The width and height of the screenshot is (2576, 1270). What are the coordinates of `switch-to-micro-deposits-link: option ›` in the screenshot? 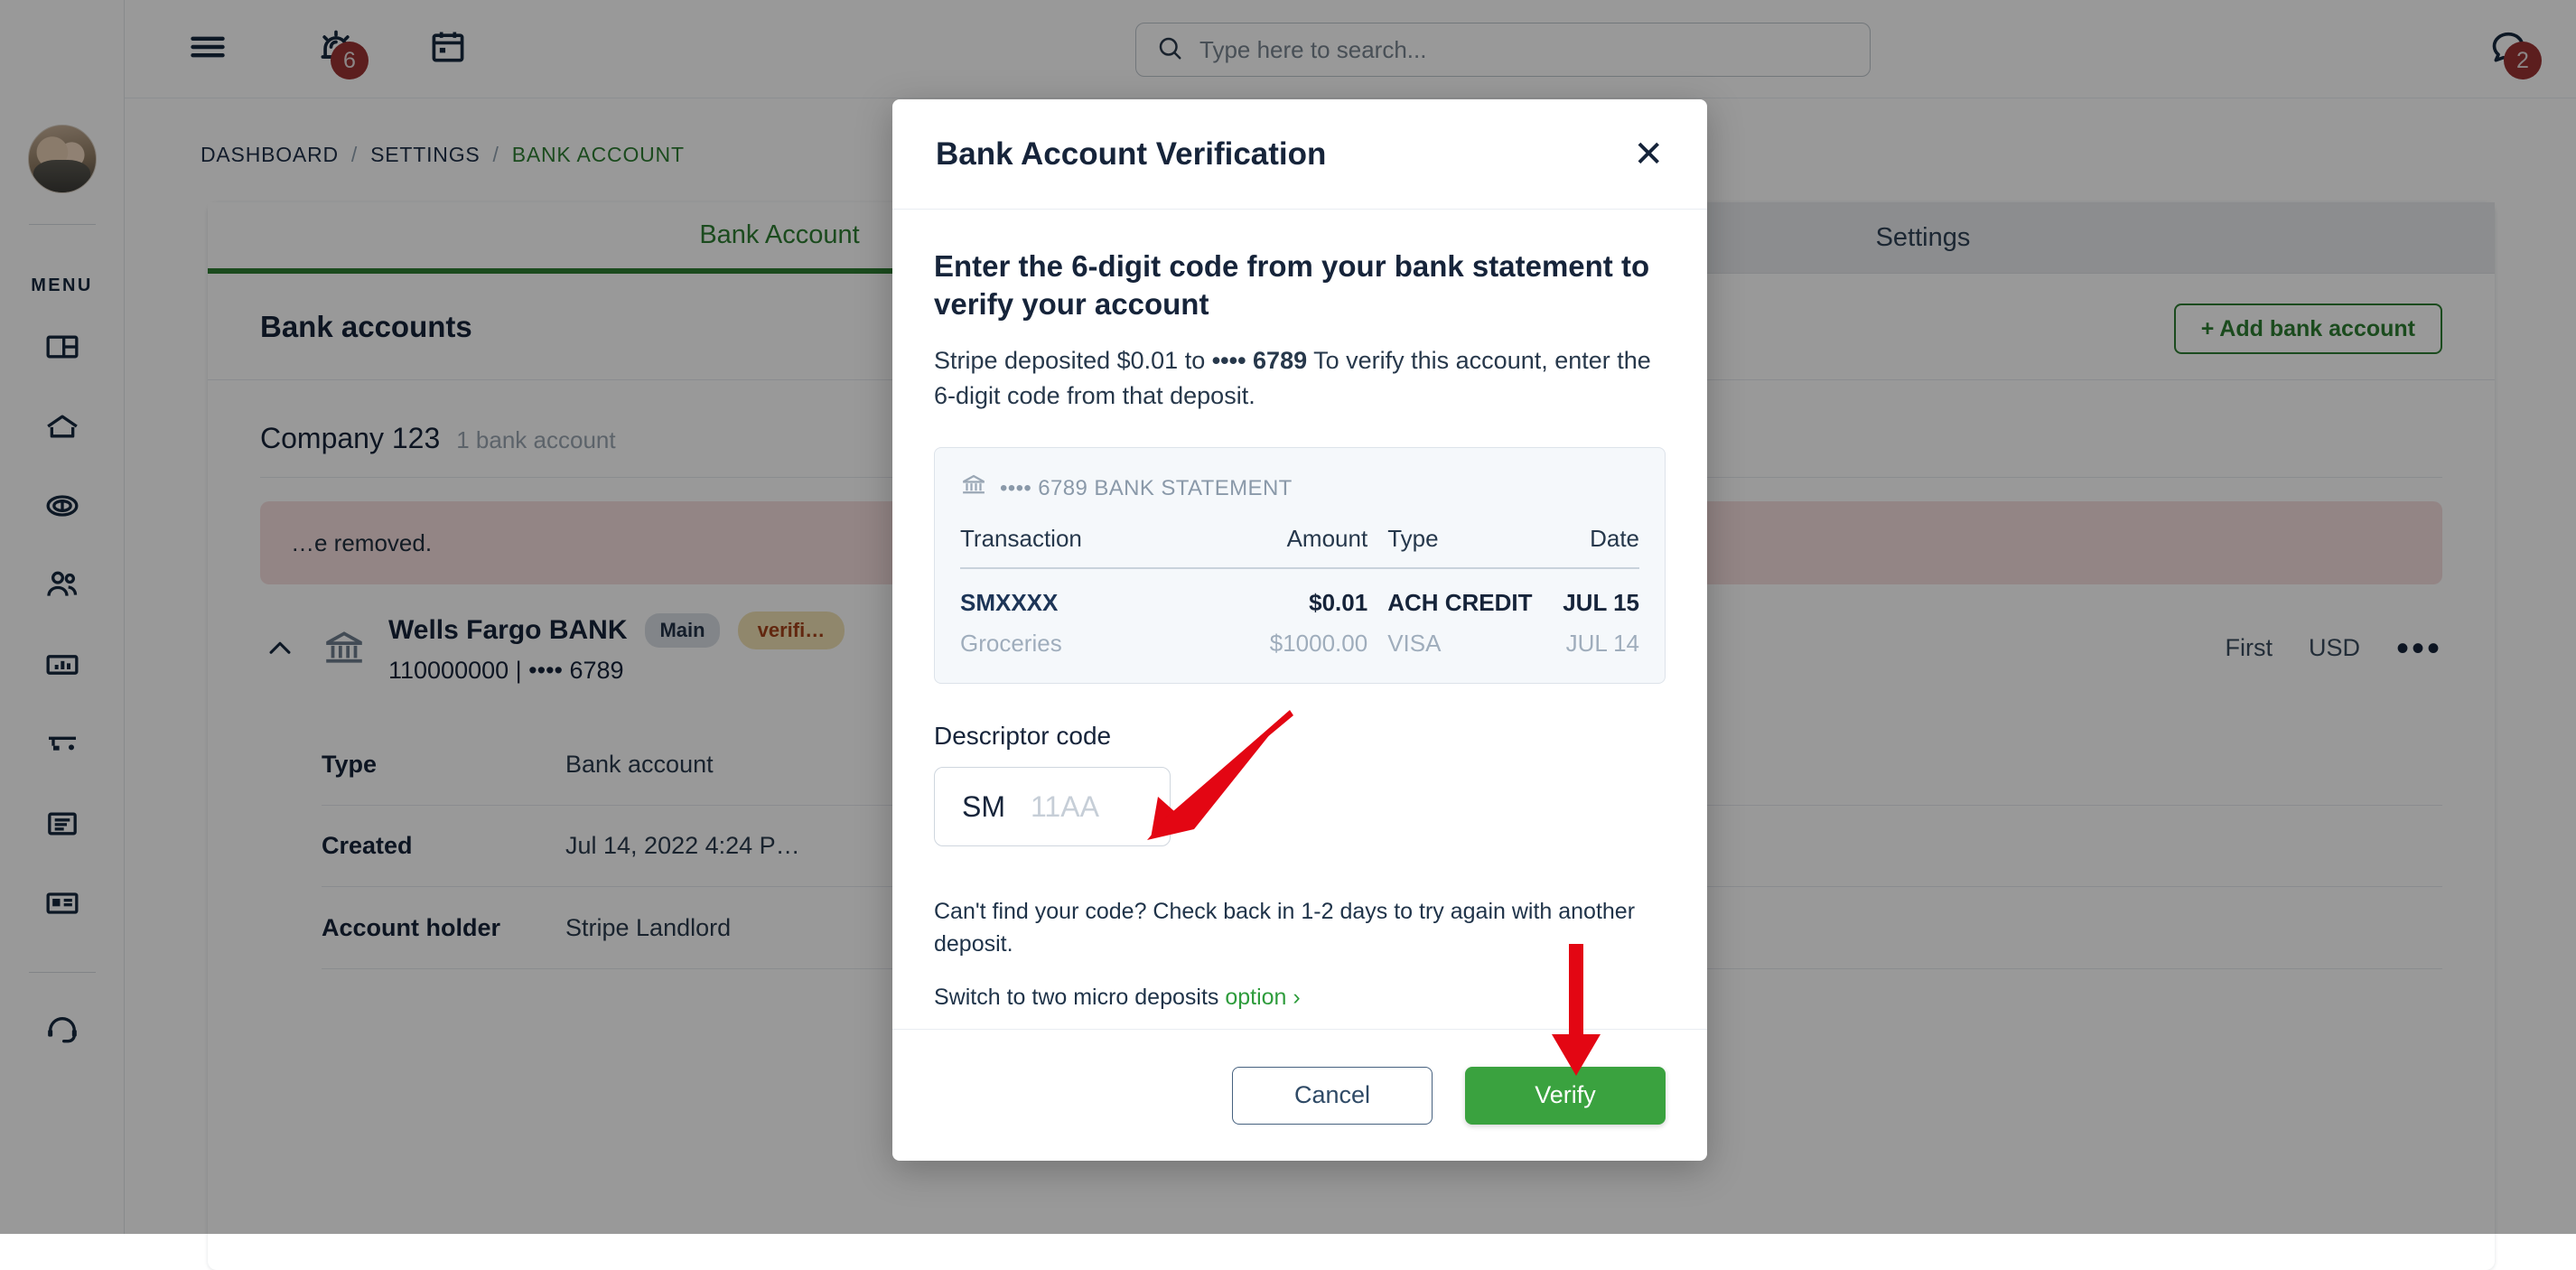 It's located at (1262, 998).